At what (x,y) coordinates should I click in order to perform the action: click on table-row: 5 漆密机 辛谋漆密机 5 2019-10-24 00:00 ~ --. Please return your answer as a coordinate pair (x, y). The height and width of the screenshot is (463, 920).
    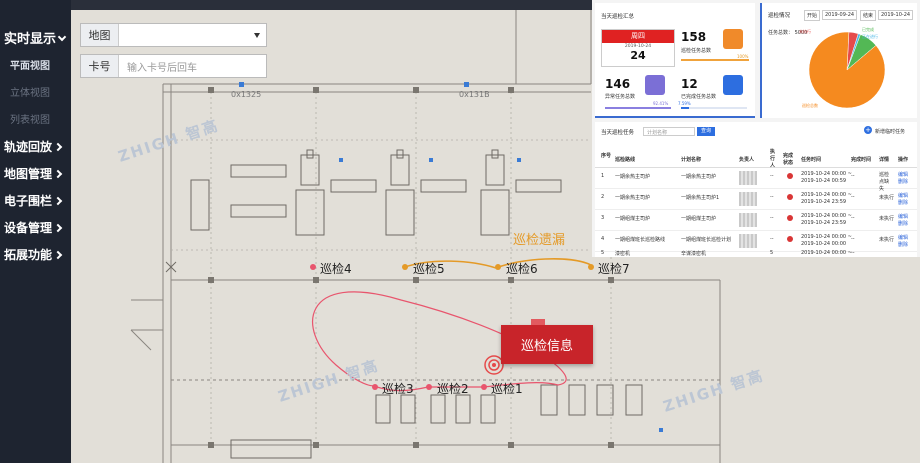
    Looking at the image, I should click on (728, 253).